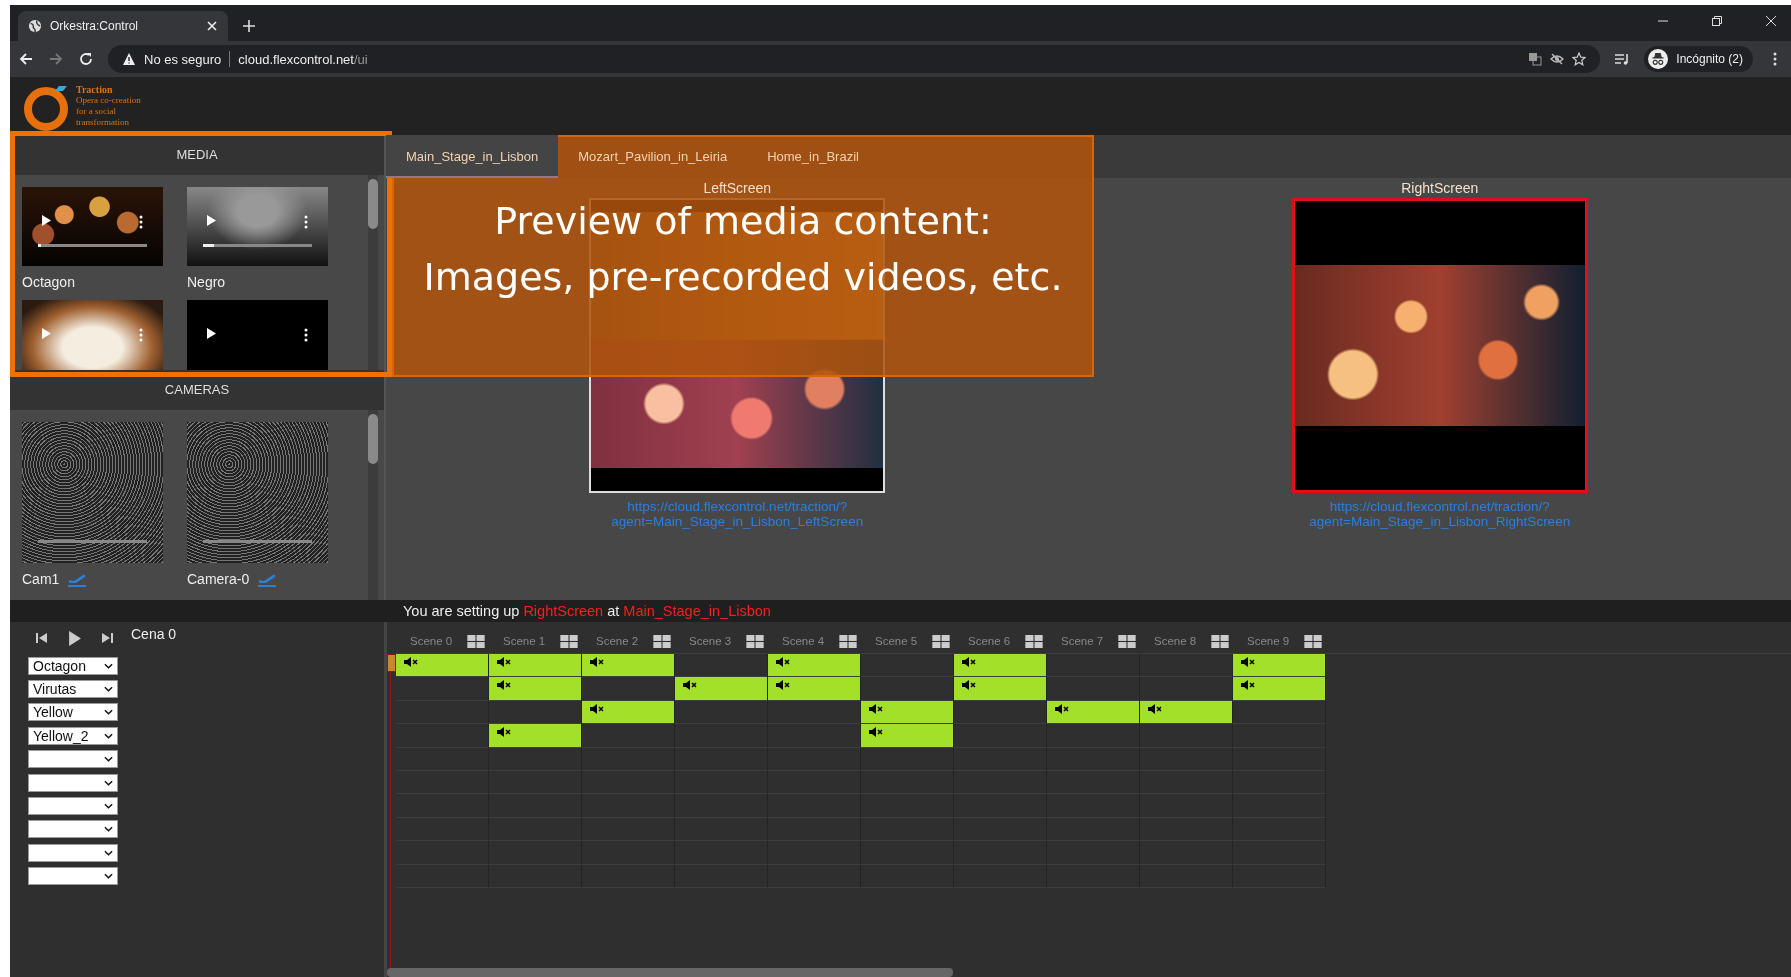 The image size is (1791, 977). Describe the element at coordinates (813, 156) in the screenshot. I see `stage-tab: Home_in_Brazil` at that location.